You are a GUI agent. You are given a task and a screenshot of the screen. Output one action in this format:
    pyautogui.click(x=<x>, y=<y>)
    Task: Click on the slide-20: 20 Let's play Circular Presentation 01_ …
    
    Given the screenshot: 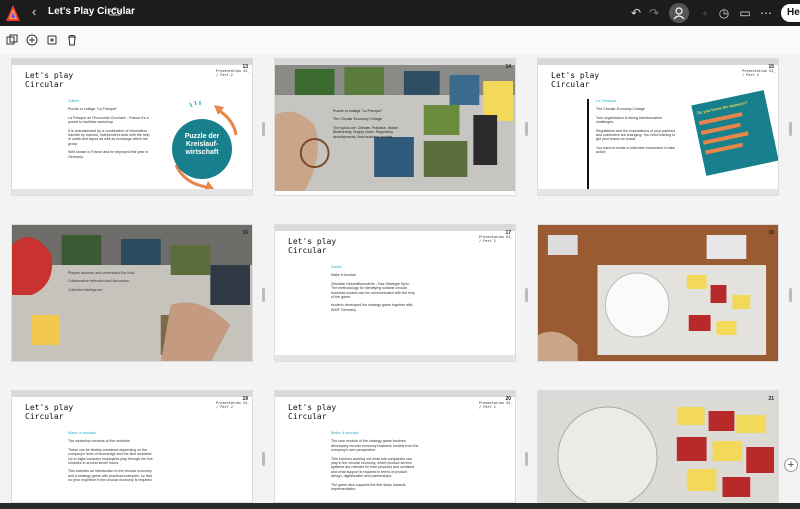 What is the action you would take?
    pyautogui.click(x=395, y=446)
    